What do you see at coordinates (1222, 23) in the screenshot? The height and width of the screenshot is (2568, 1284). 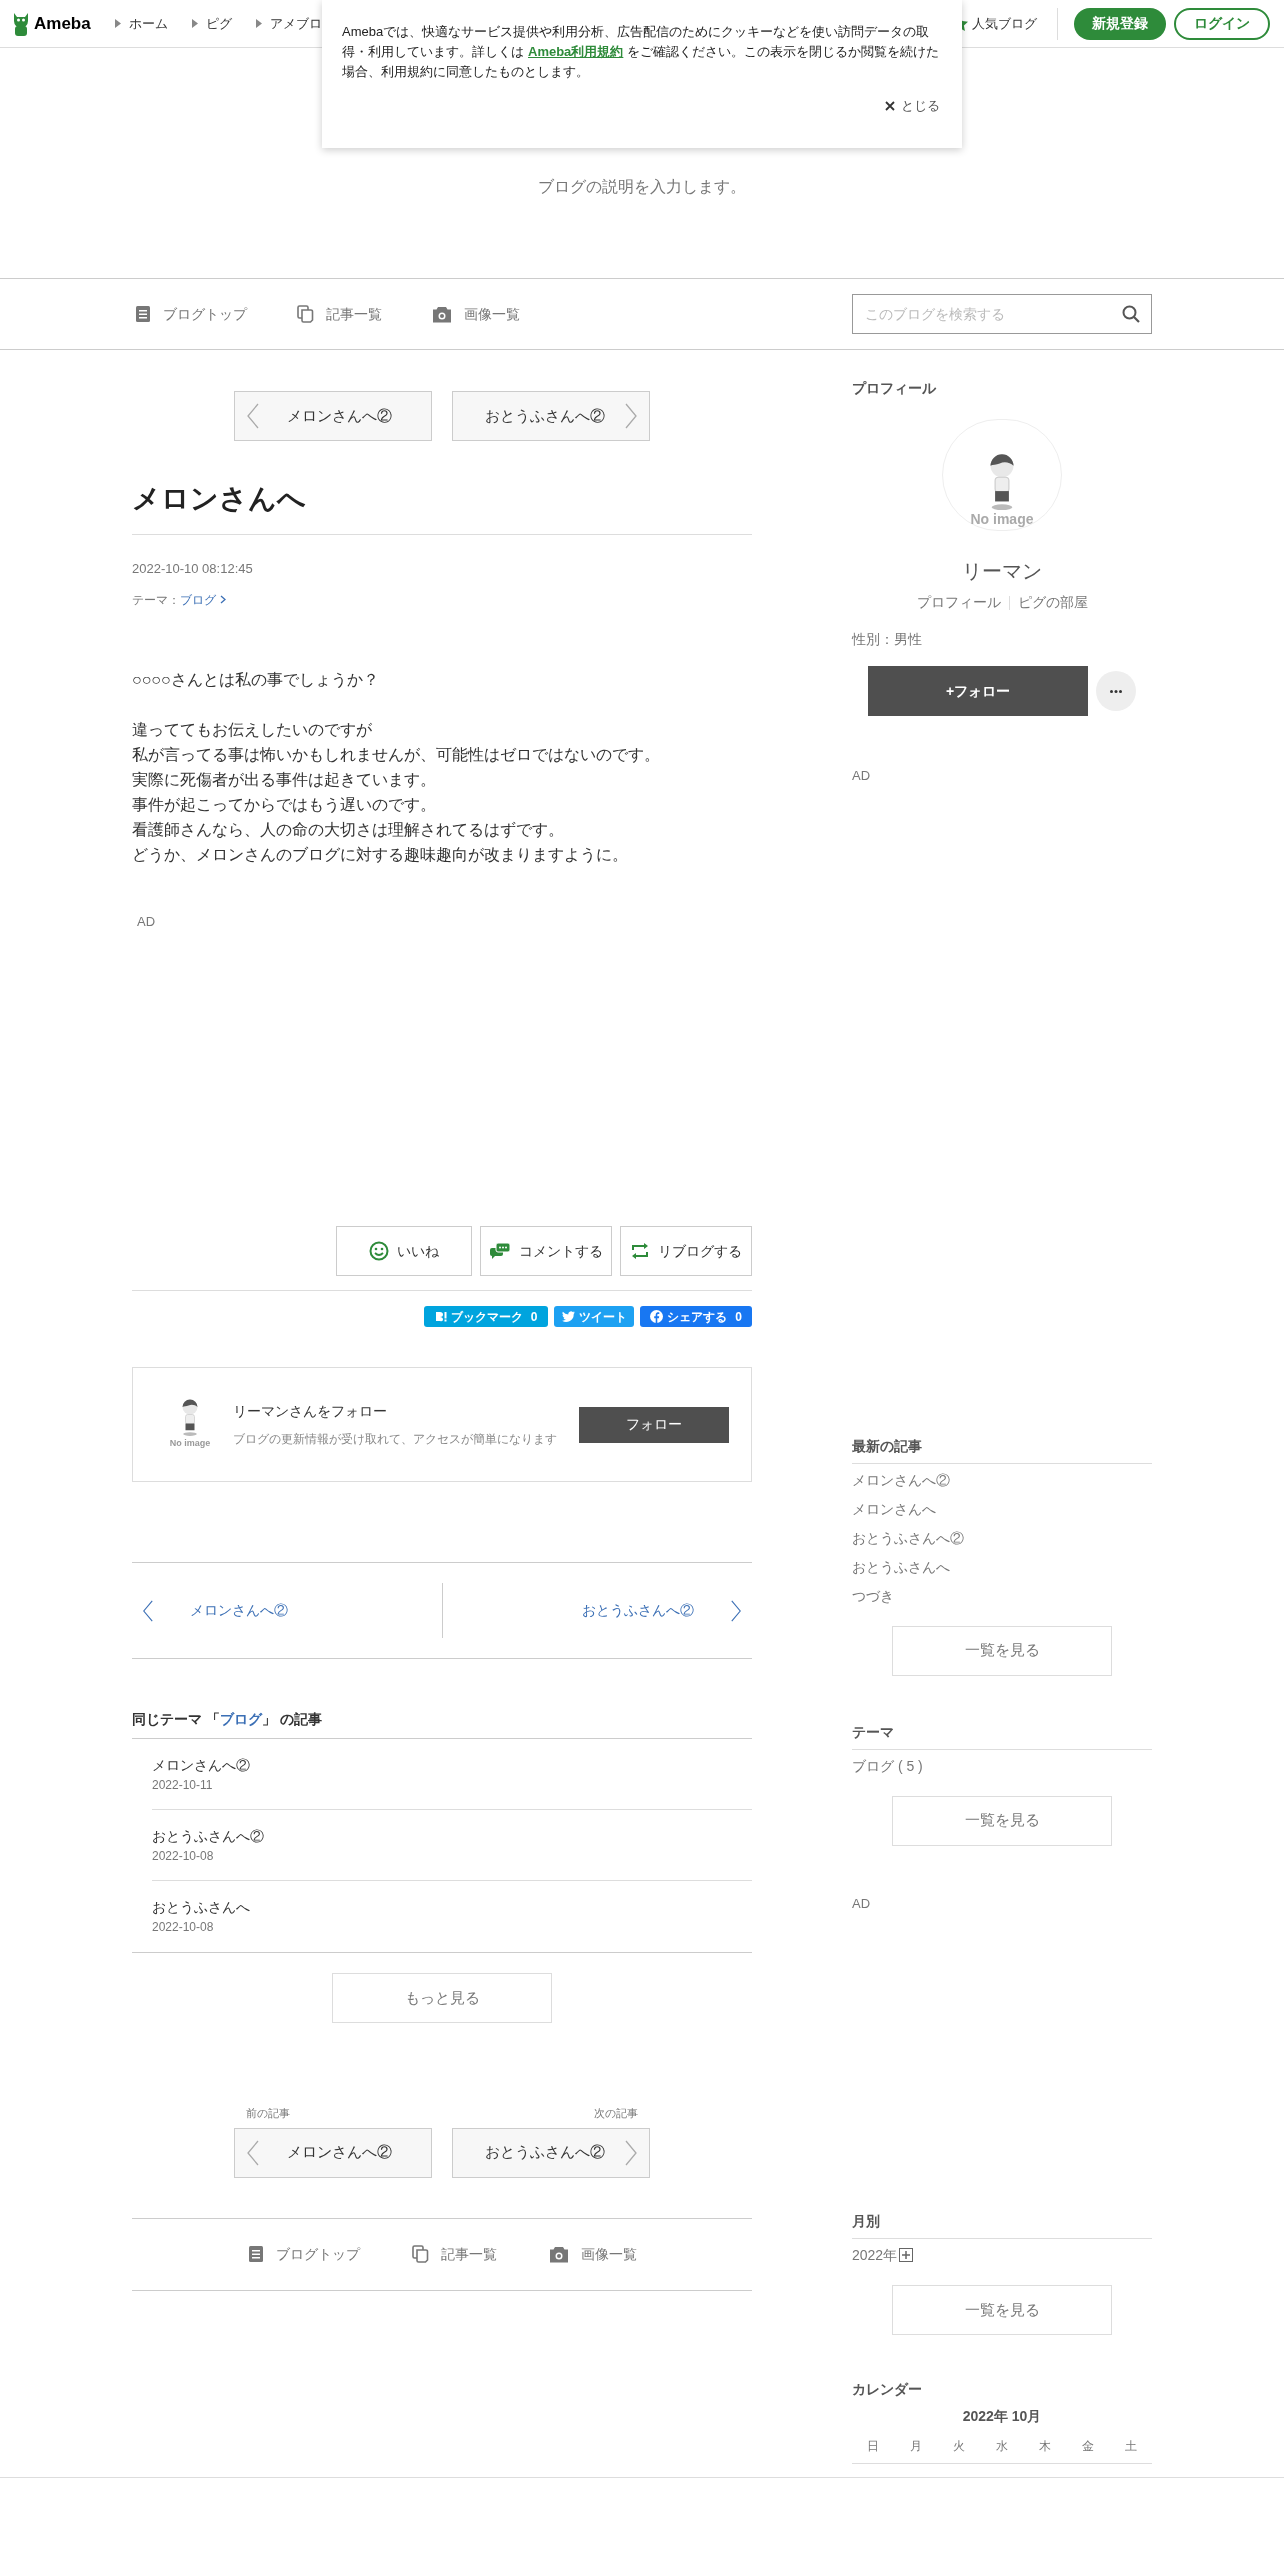 I see `login-button: ログイン` at bounding box center [1222, 23].